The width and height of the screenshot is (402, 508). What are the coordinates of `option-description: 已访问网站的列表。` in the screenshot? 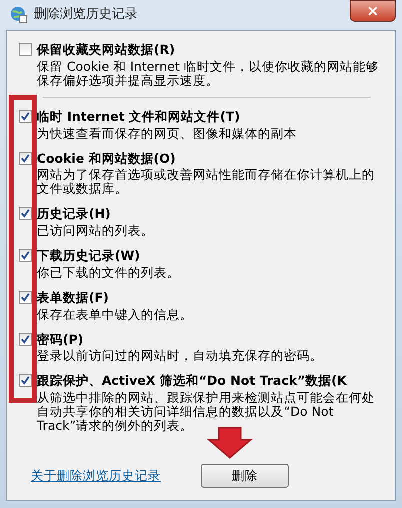 It's located at (95, 231).